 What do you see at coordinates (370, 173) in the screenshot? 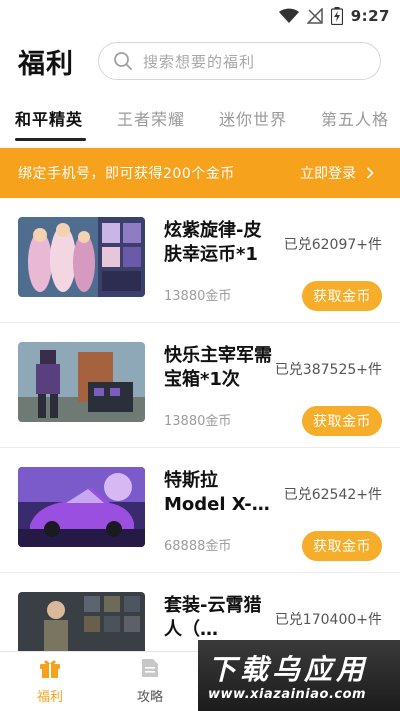
I see `chevron-right-icon` at bounding box center [370, 173].